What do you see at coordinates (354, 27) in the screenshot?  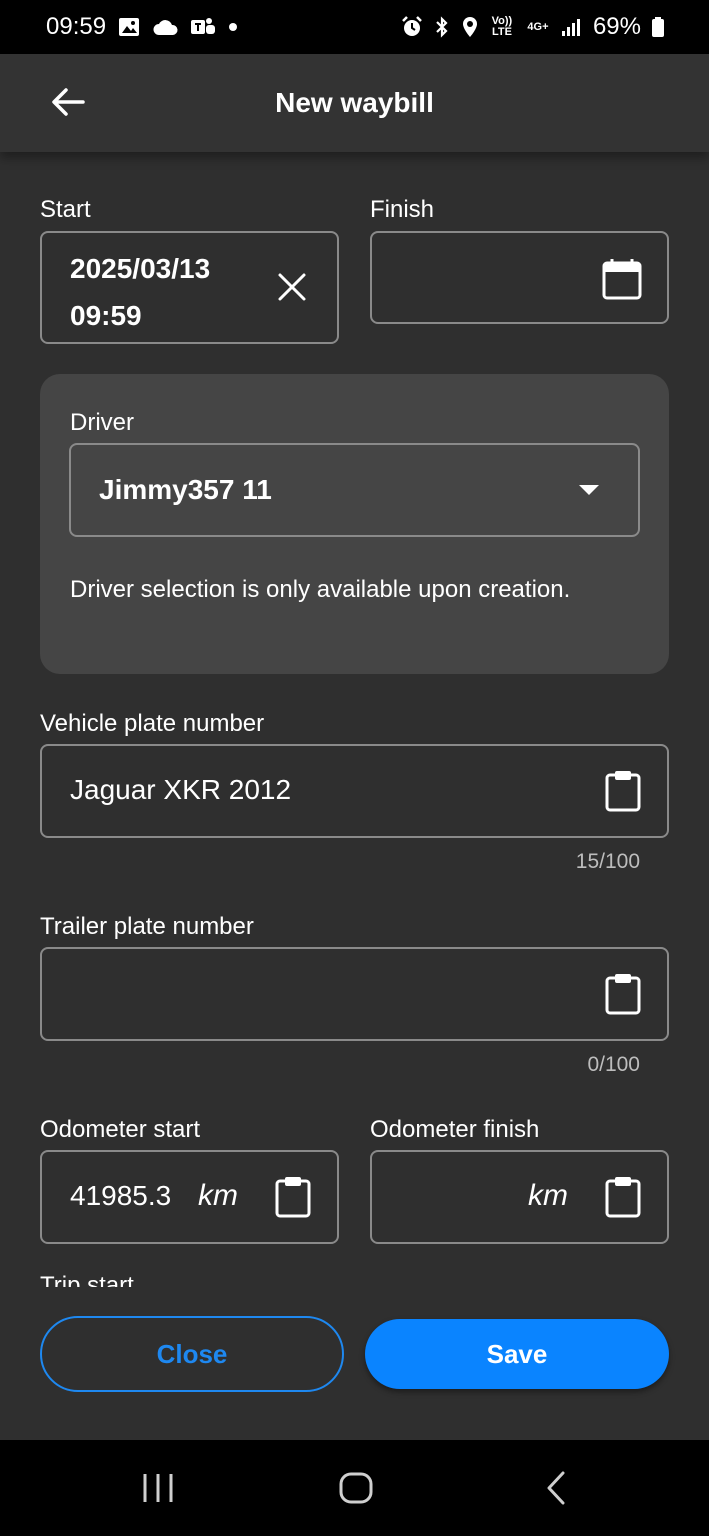 I see `status-bar: 09:59 Vo)) LTE 4G+ 69%` at bounding box center [354, 27].